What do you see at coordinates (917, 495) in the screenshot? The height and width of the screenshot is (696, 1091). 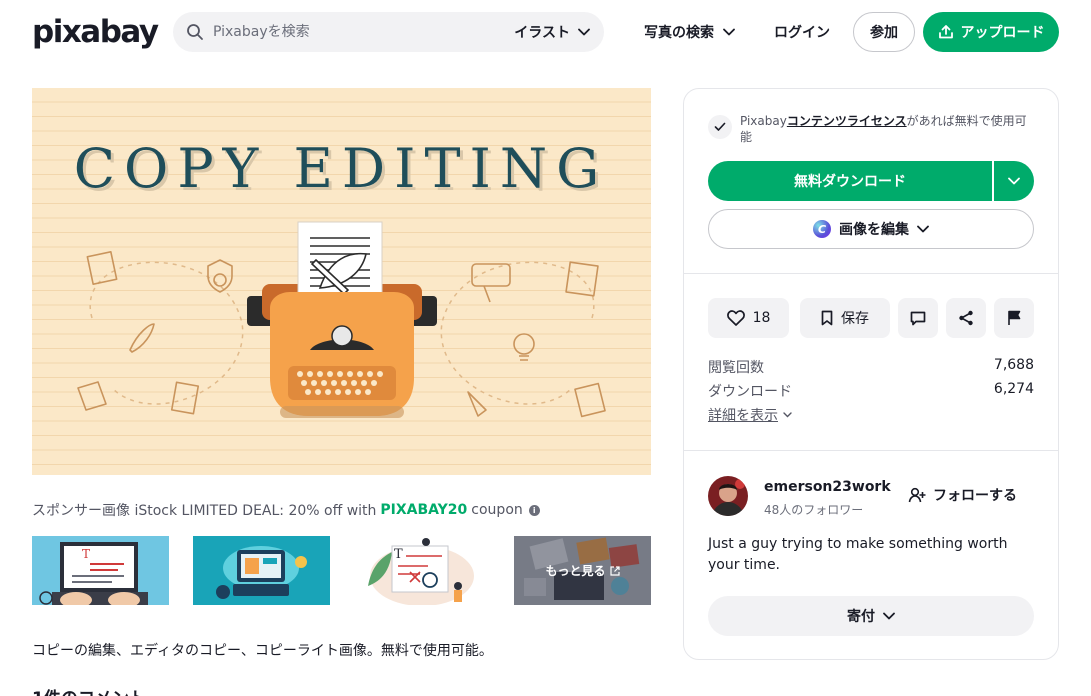 I see `add-user-icon` at bounding box center [917, 495].